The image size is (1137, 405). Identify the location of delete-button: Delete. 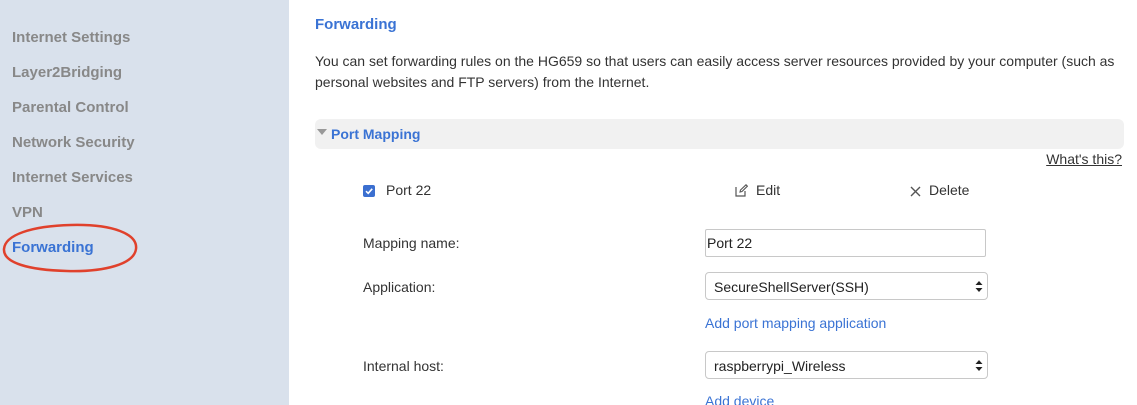
(939, 190).